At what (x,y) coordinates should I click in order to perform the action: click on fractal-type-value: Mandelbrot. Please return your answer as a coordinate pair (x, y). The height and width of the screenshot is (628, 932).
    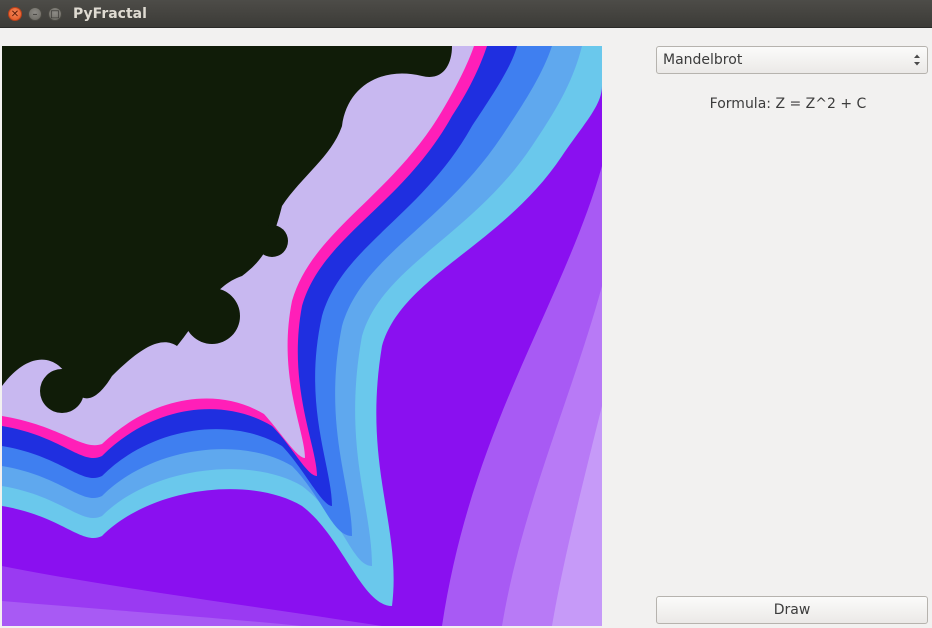
    Looking at the image, I should click on (703, 60).